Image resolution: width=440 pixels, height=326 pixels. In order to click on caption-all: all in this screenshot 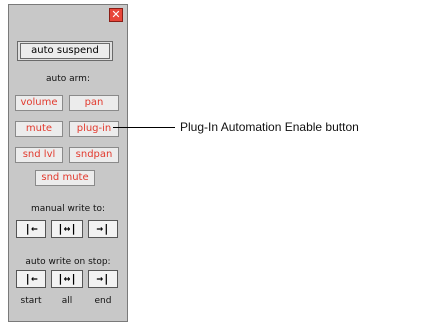, I will do `click(67, 301)`.